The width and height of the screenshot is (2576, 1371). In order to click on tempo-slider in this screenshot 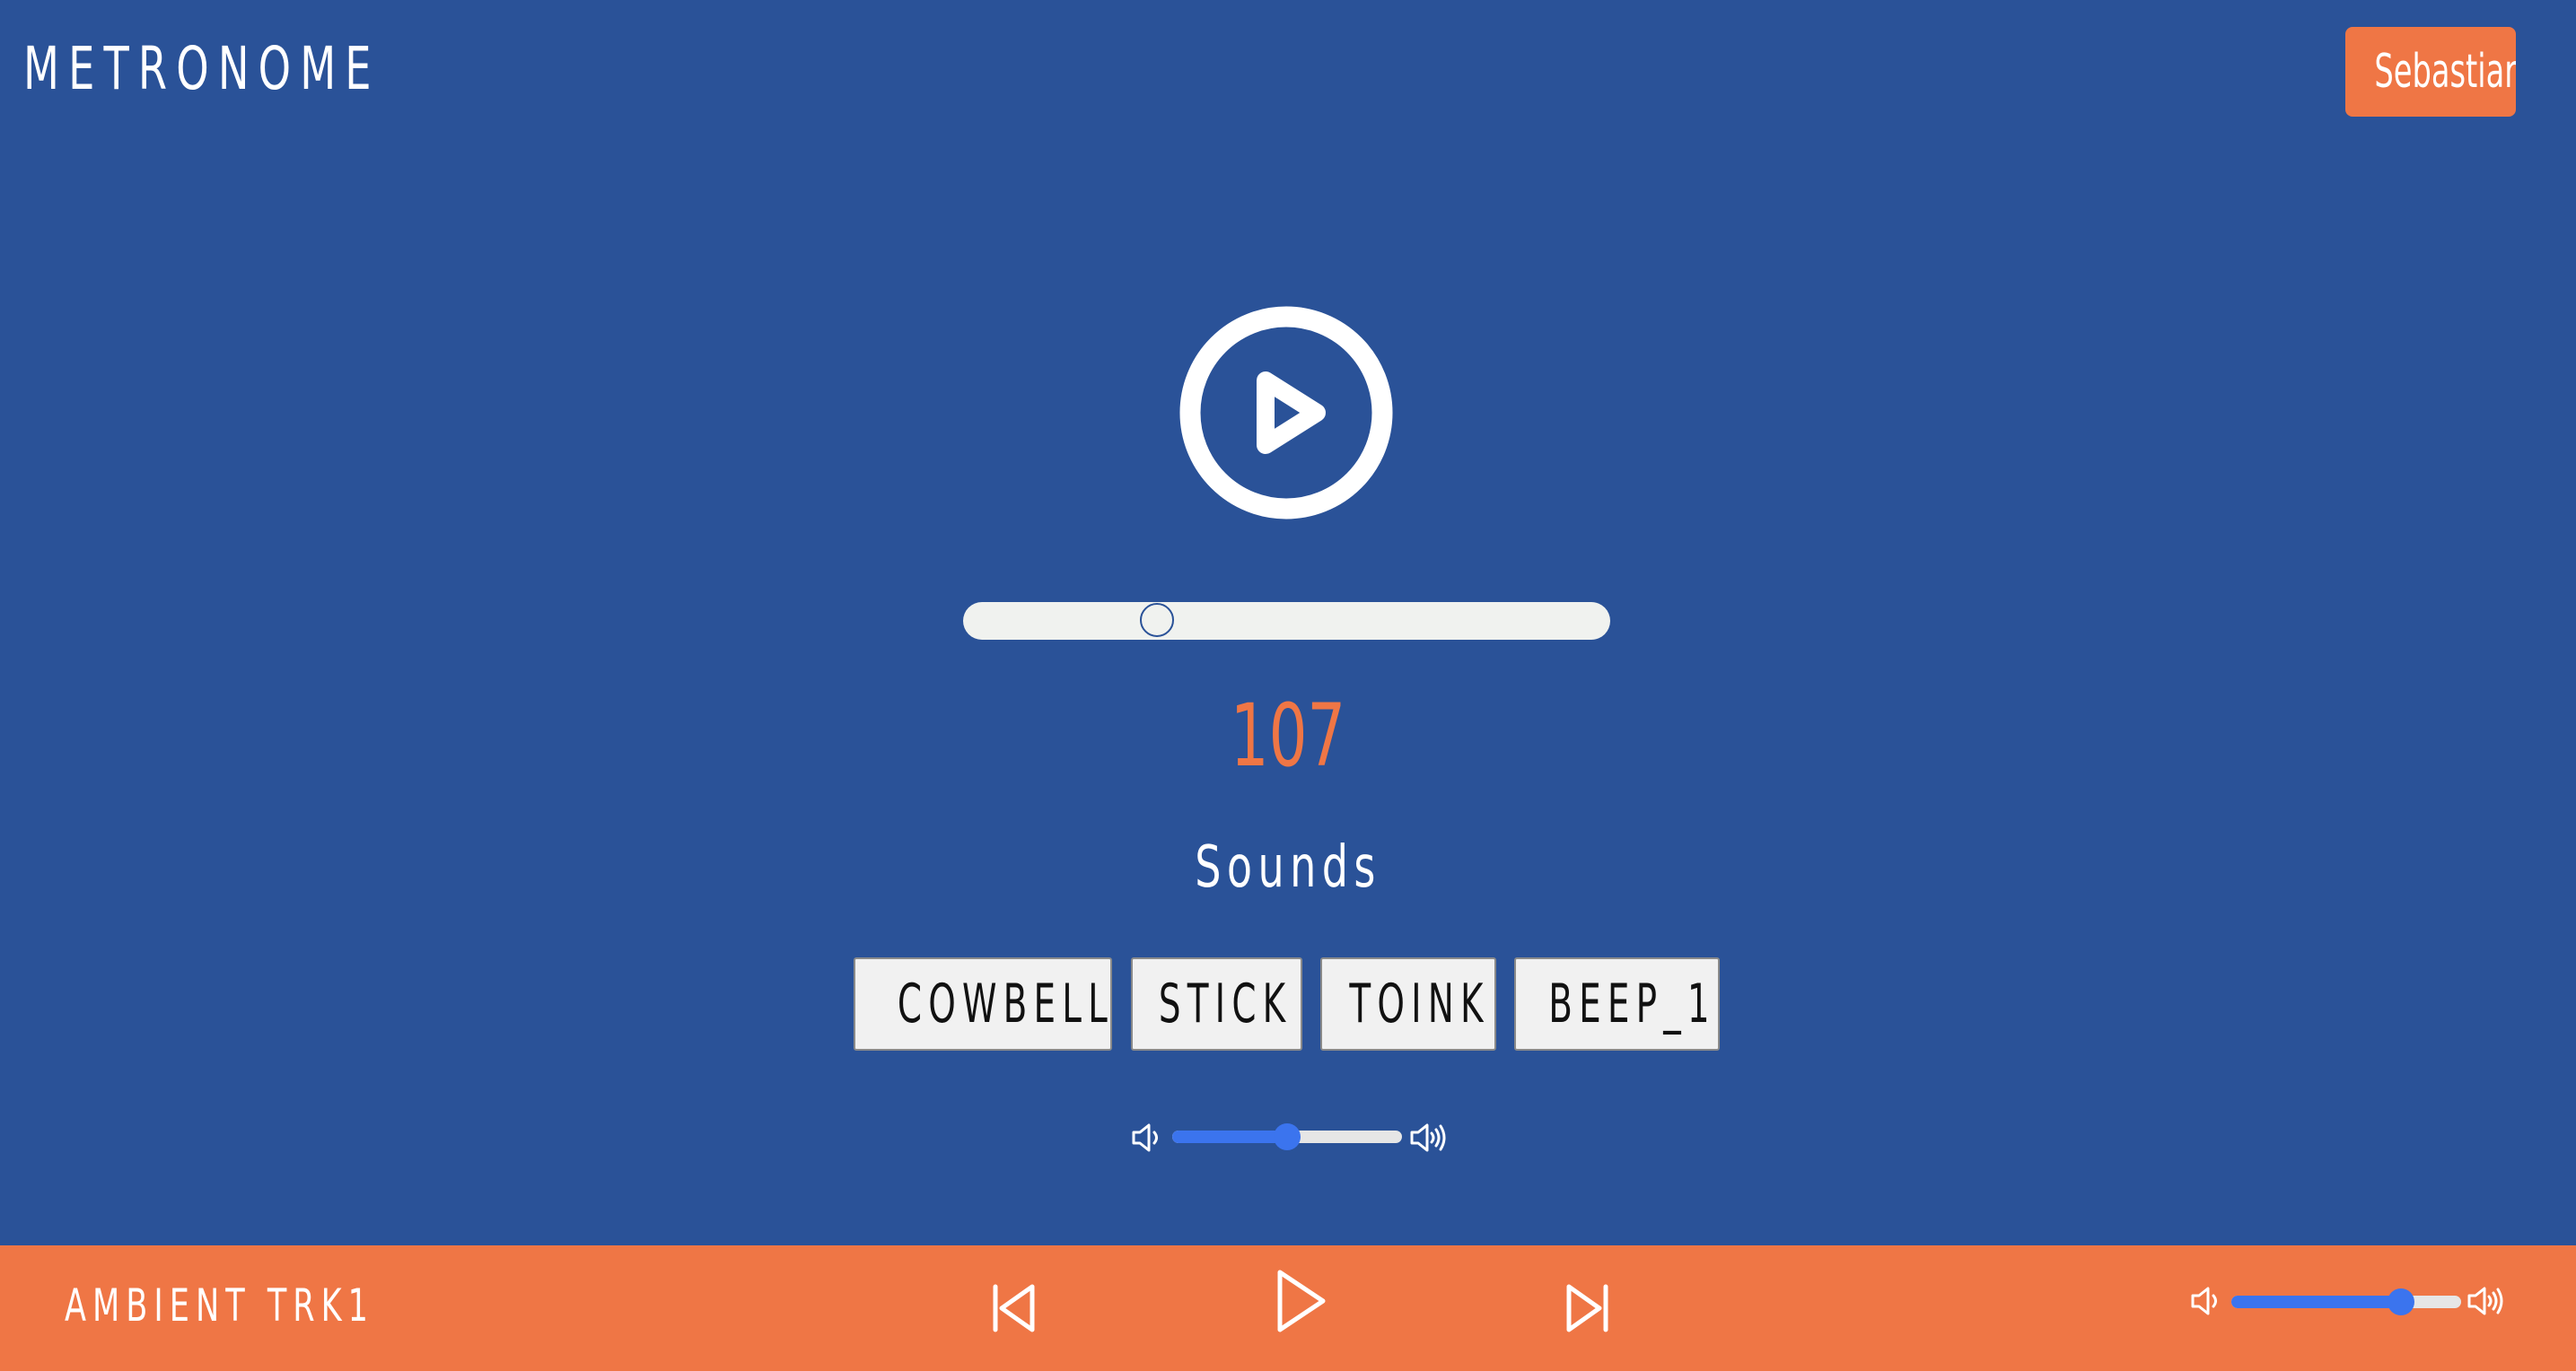, I will do `click(1286, 621)`.